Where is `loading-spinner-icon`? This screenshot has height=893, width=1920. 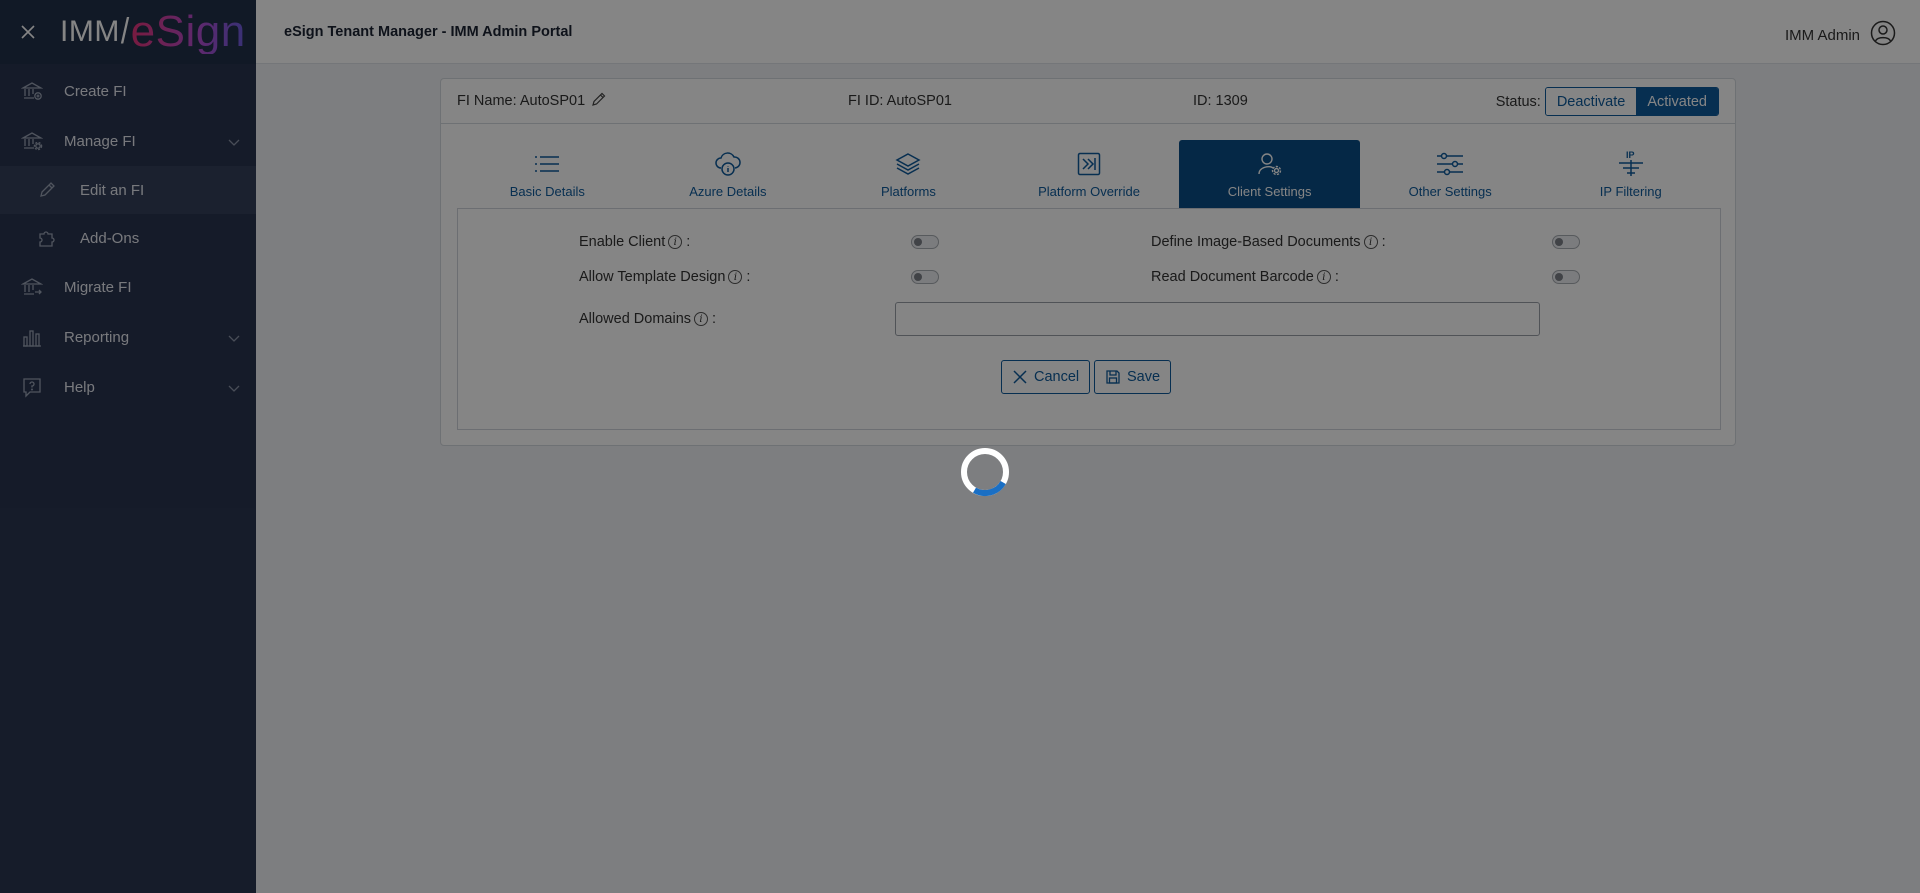 loading-spinner-icon is located at coordinates (985, 472).